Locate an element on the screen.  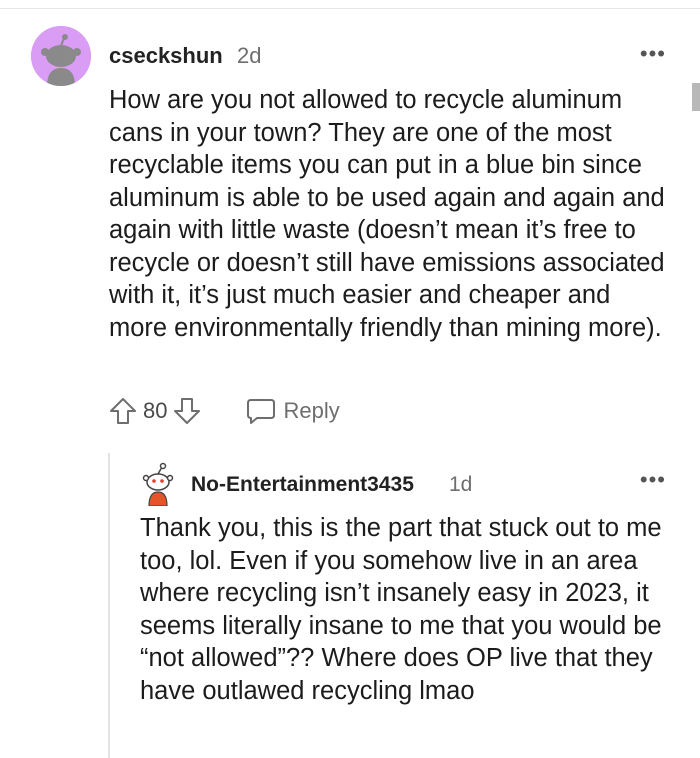
top-divider is located at coordinates (350, 8).